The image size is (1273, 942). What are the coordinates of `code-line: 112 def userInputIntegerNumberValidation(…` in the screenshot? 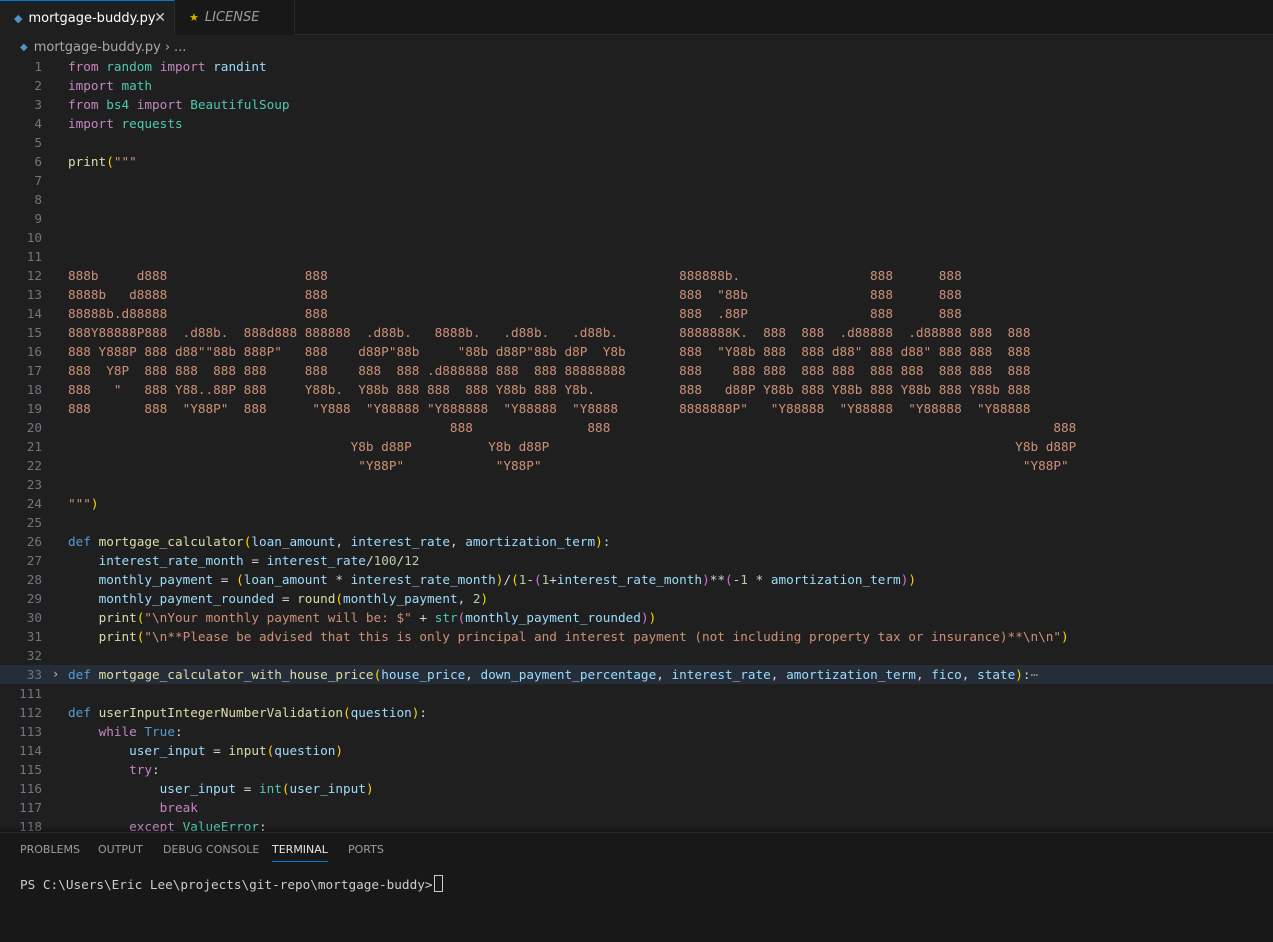 It's located at (636, 712).